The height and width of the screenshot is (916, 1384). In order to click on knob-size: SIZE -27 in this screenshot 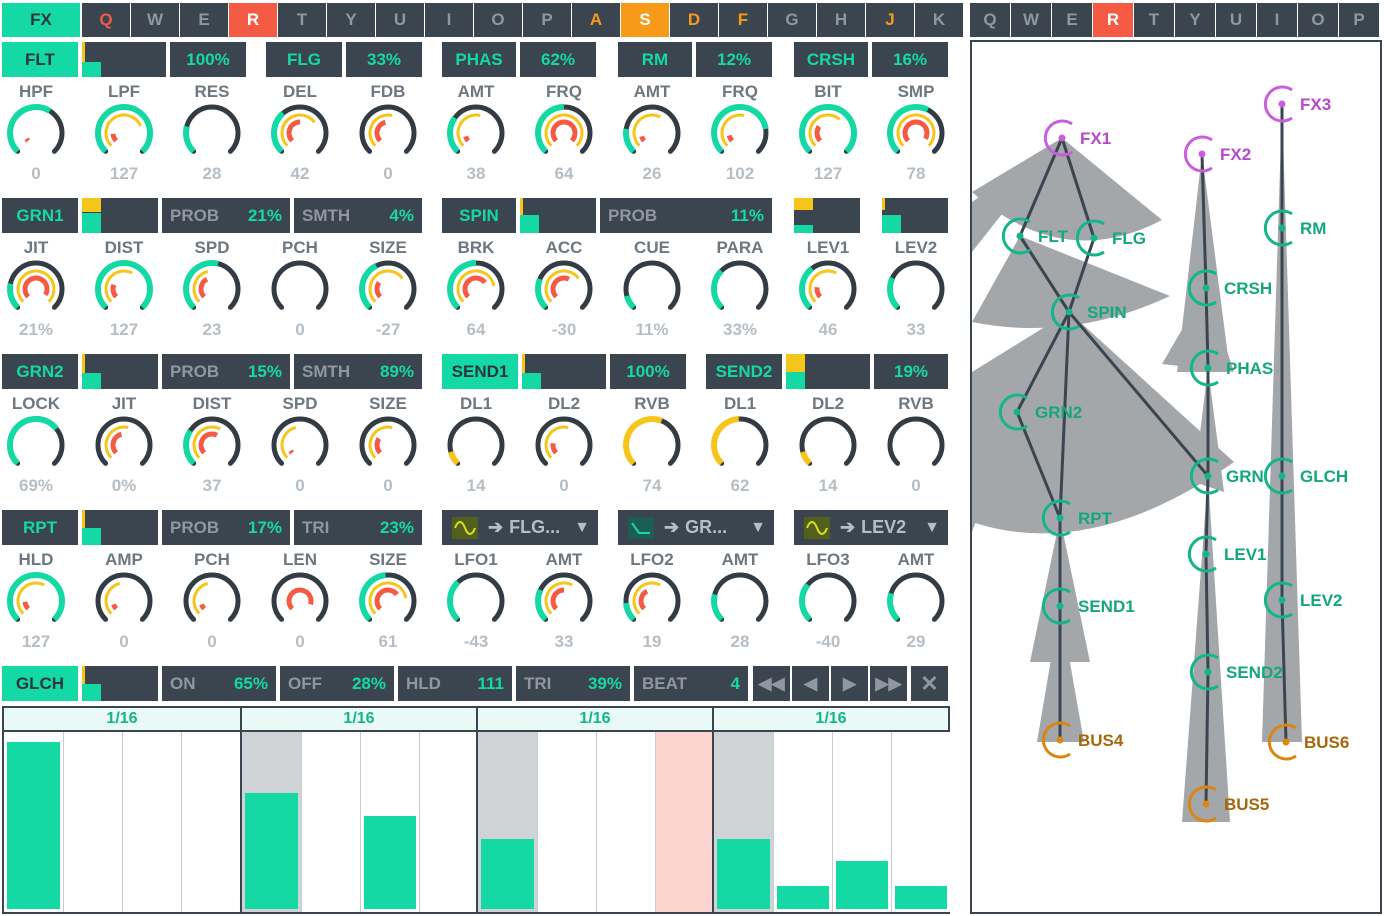, I will do `click(388, 289)`.